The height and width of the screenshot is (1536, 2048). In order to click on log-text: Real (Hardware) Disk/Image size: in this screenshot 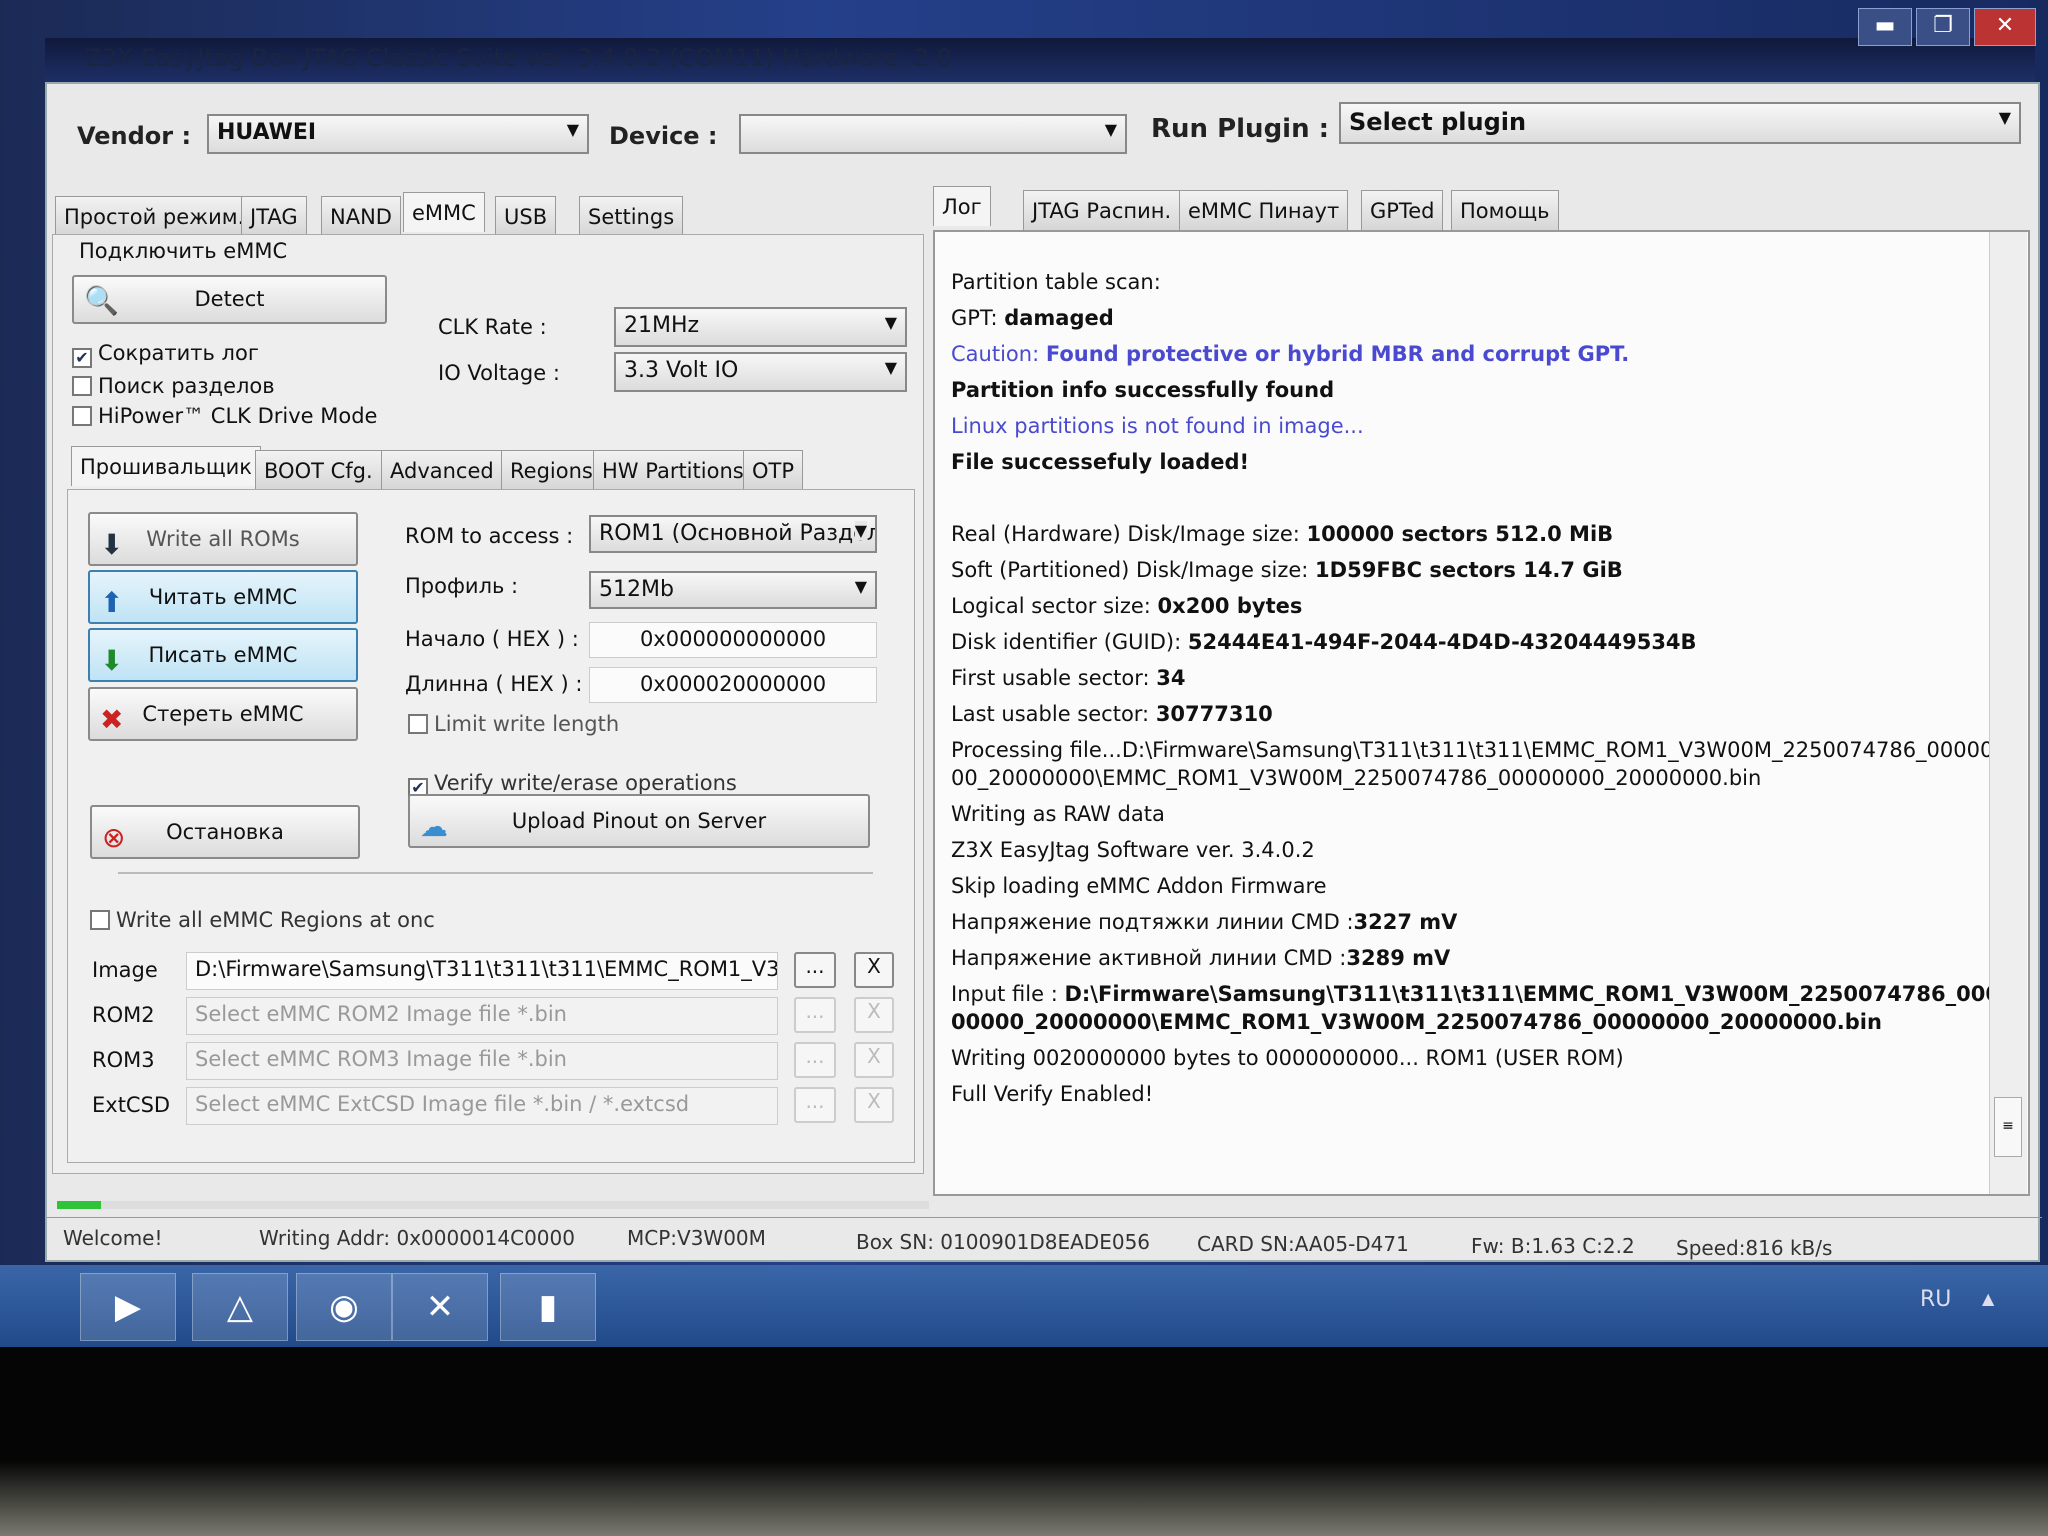, I will do `click(1129, 534)`.